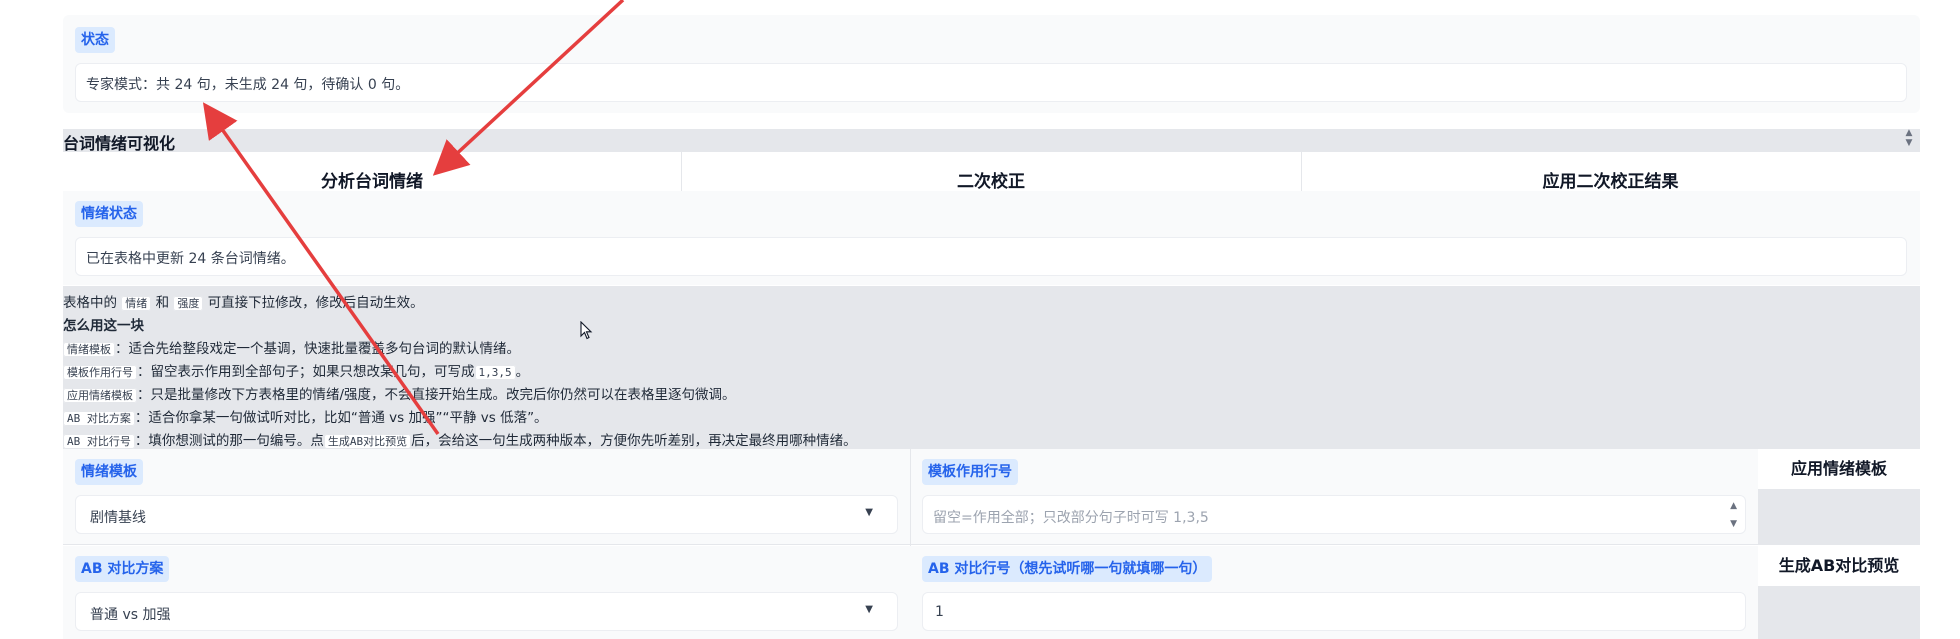 The height and width of the screenshot is (639, 1960). I want to click on annotation-arrows, so click(413, 218).